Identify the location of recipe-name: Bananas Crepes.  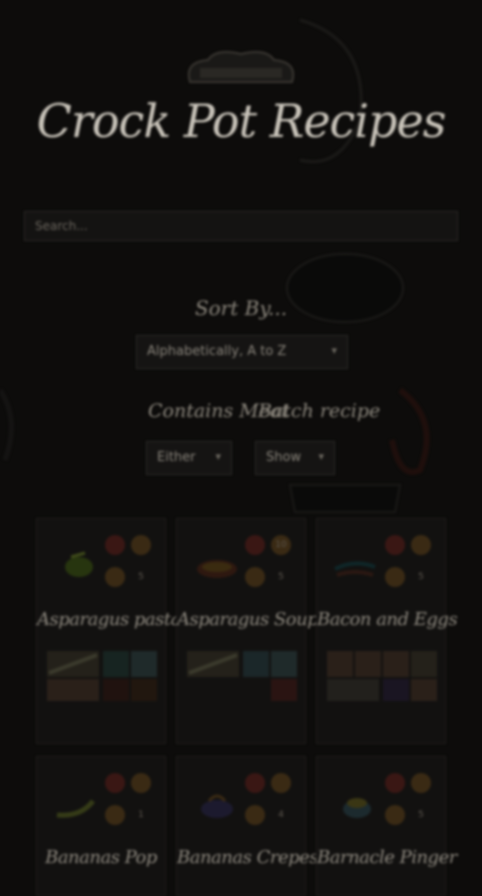
(248, 857).